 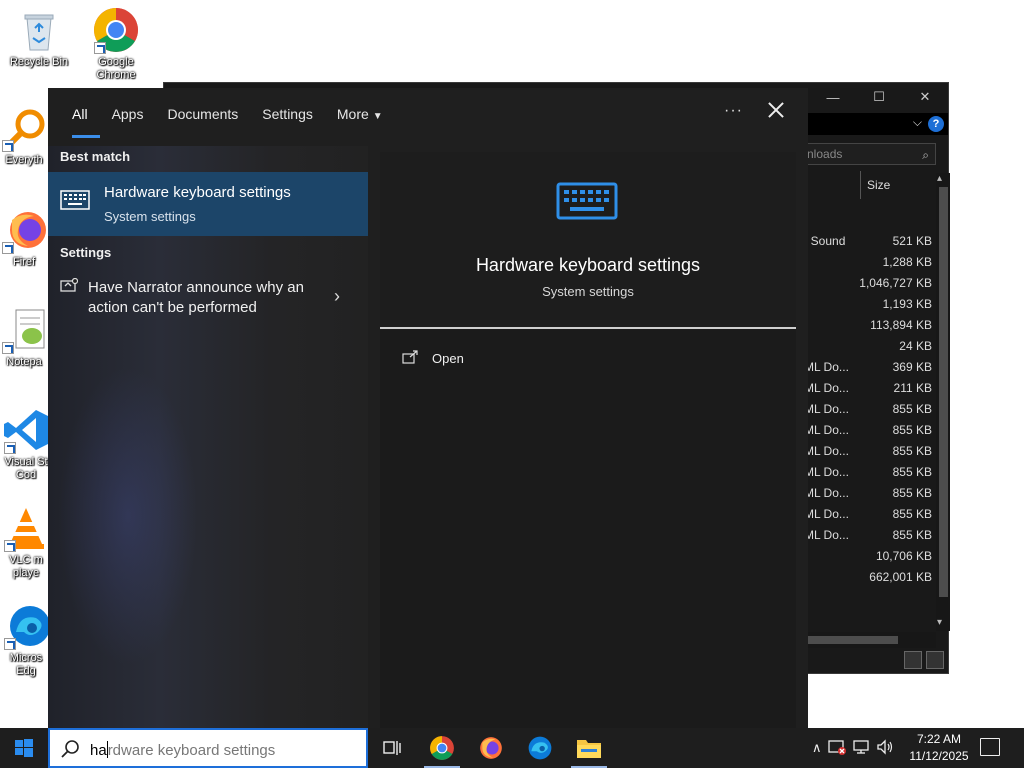 I want to click on shortcut-arrow-icon, so click(x=8, y=248).